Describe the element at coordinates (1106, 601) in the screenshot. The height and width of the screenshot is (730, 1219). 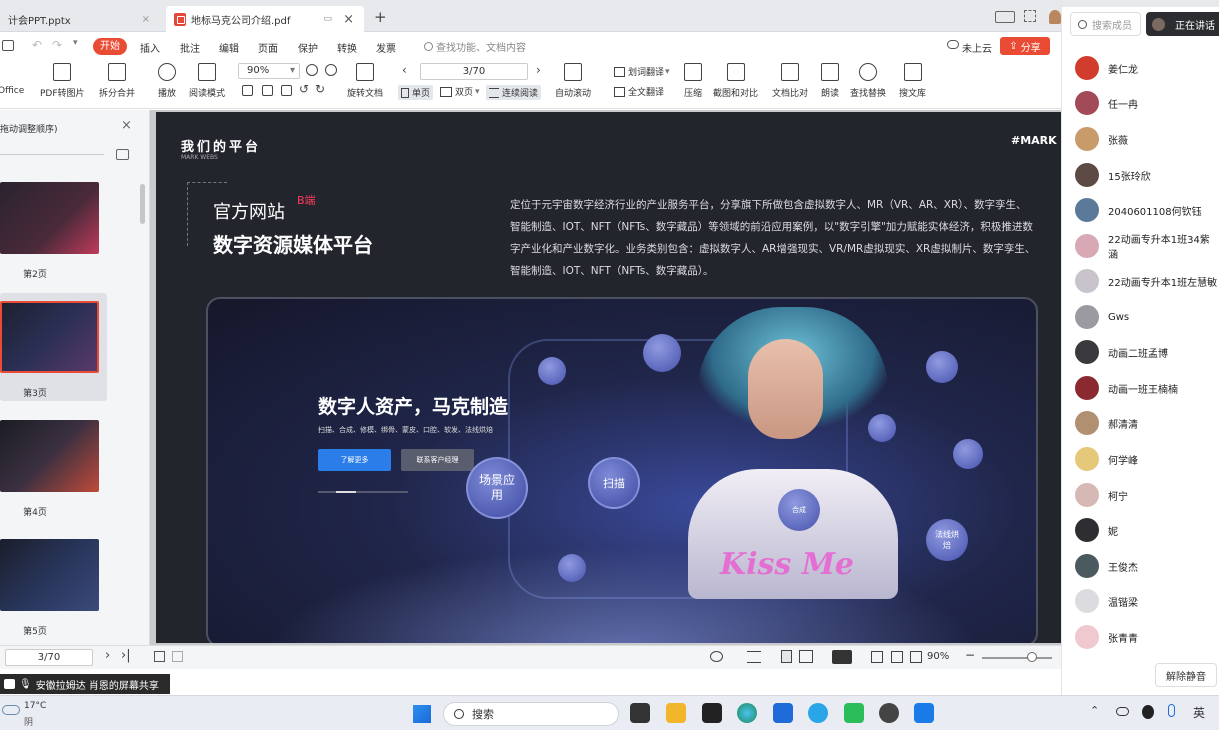
I see `member-item: 温锴梁` at that location.